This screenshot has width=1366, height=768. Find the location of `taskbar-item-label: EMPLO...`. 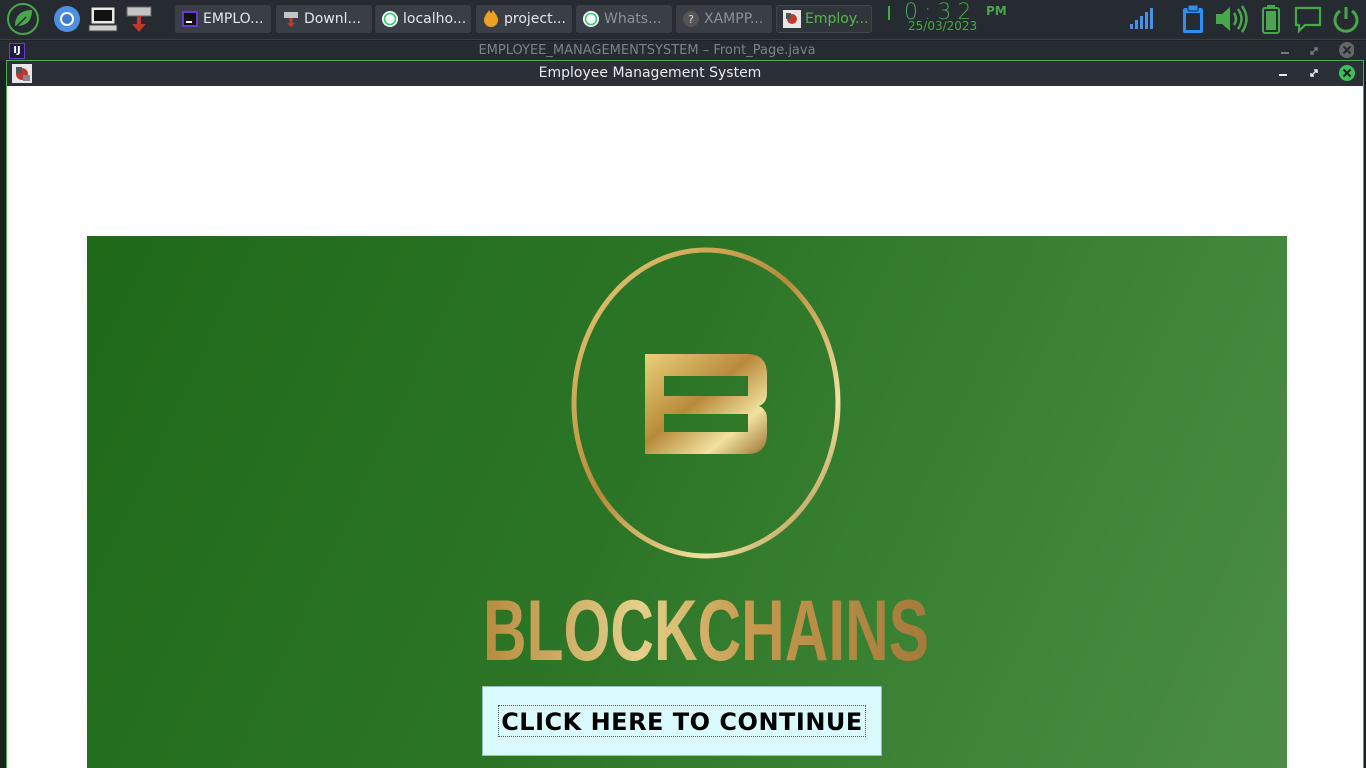

taskbar-item-label: EMPLO... is located at coordinates (233, 19).